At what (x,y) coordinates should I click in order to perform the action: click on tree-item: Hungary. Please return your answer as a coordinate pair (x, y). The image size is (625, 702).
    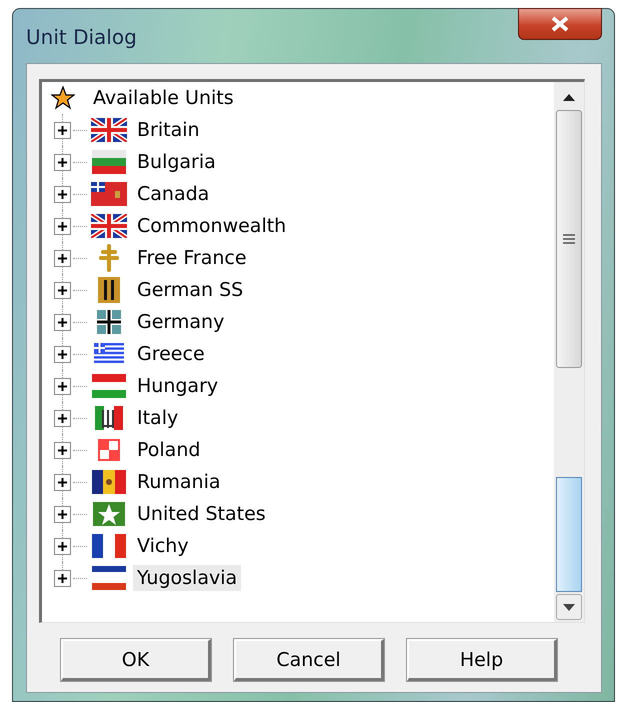
    Looking at the image, I should click on (177, 386).